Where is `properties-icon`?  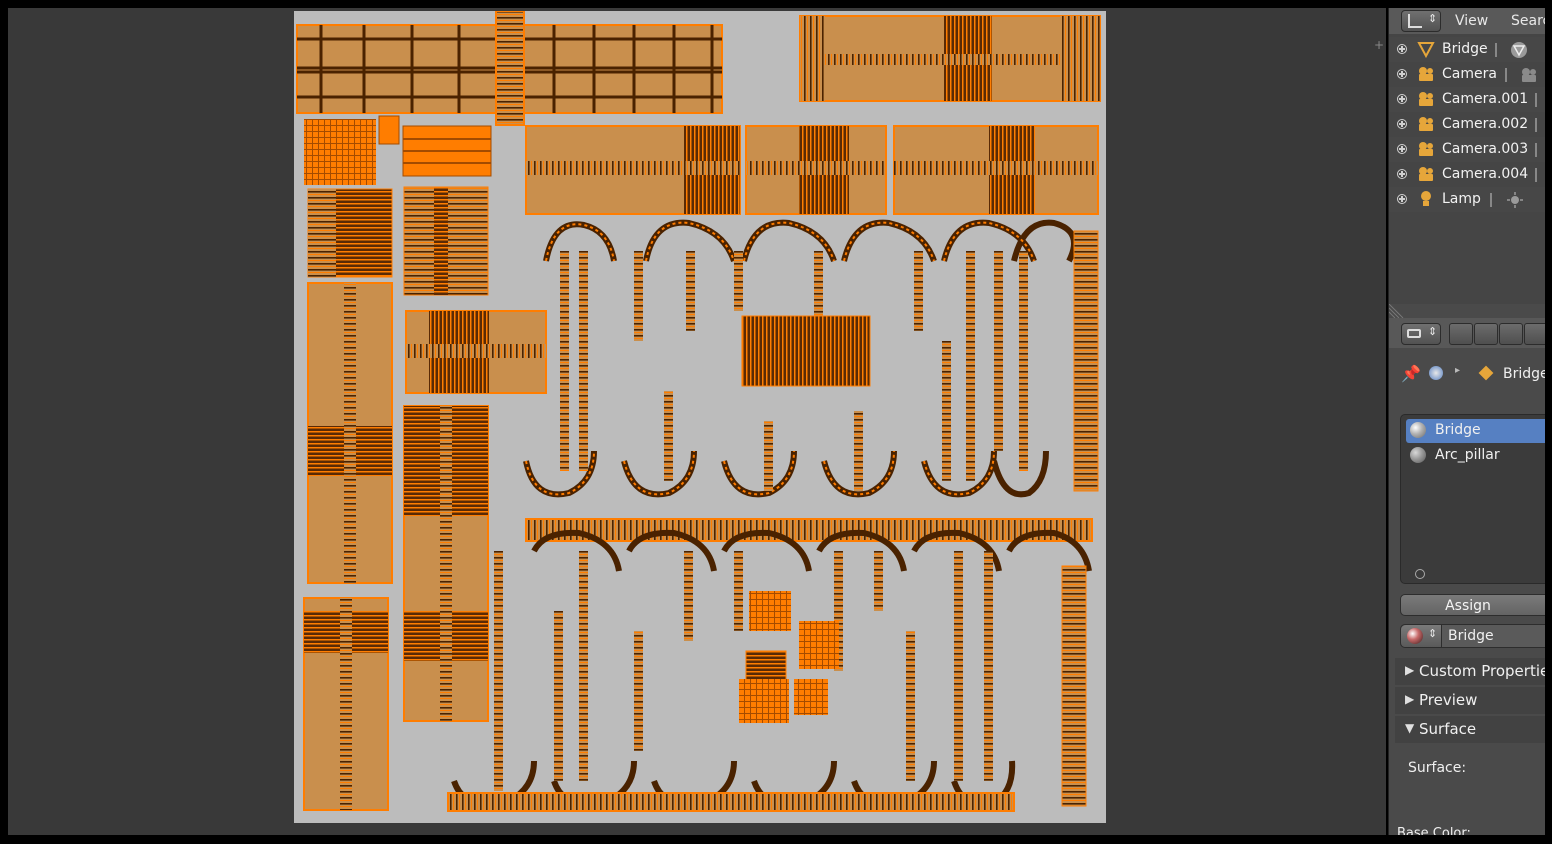 properties-icon is located at coordinates (1414, 333).